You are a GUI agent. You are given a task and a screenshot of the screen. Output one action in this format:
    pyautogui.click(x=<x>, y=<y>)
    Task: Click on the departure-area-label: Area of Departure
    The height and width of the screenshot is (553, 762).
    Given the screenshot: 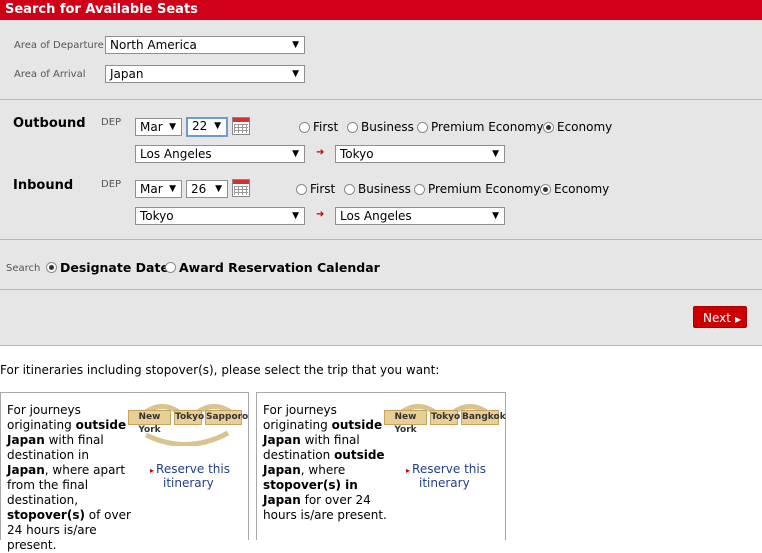 What is the action you would take?
    pyautogui.click(x=59, y=45)
    